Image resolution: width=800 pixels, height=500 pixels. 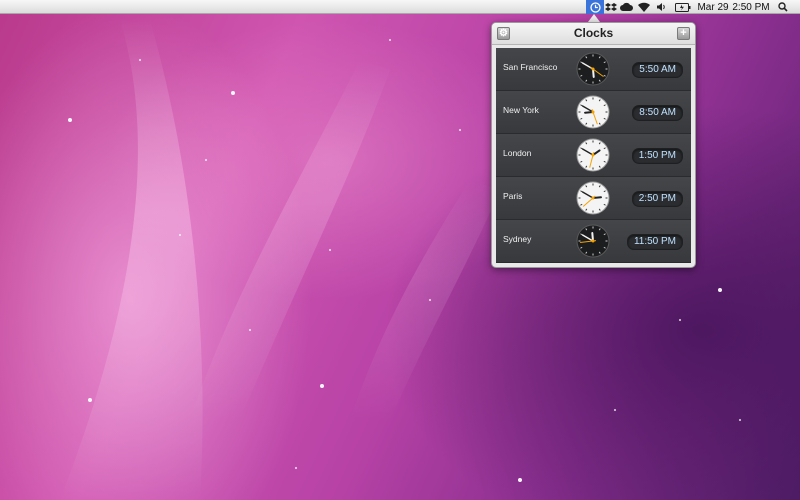 I want to click on menubar-time: 2:50 PM, so click(x=751, y=7).